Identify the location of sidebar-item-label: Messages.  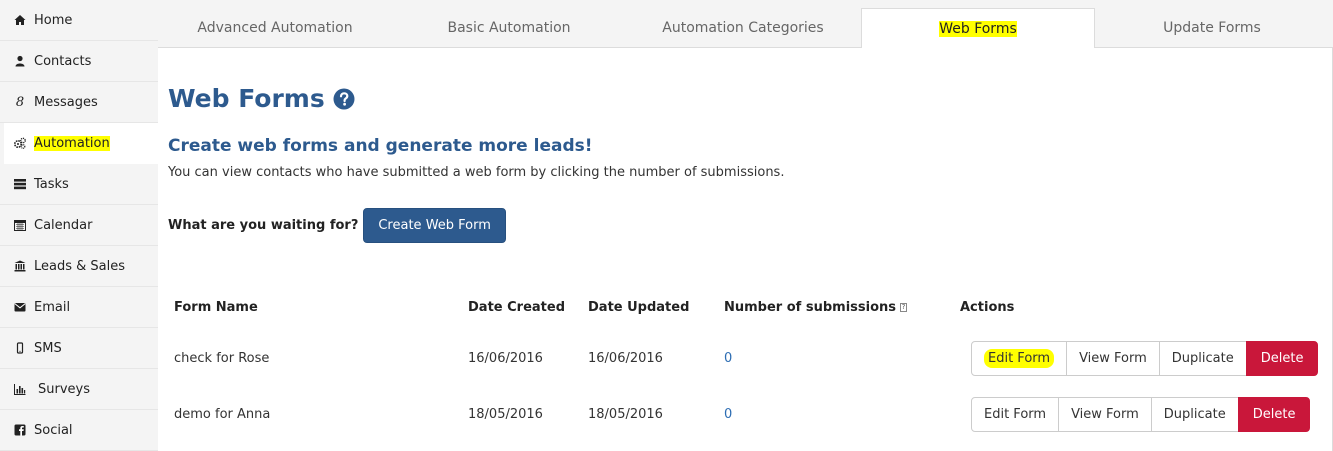
(66, 102).